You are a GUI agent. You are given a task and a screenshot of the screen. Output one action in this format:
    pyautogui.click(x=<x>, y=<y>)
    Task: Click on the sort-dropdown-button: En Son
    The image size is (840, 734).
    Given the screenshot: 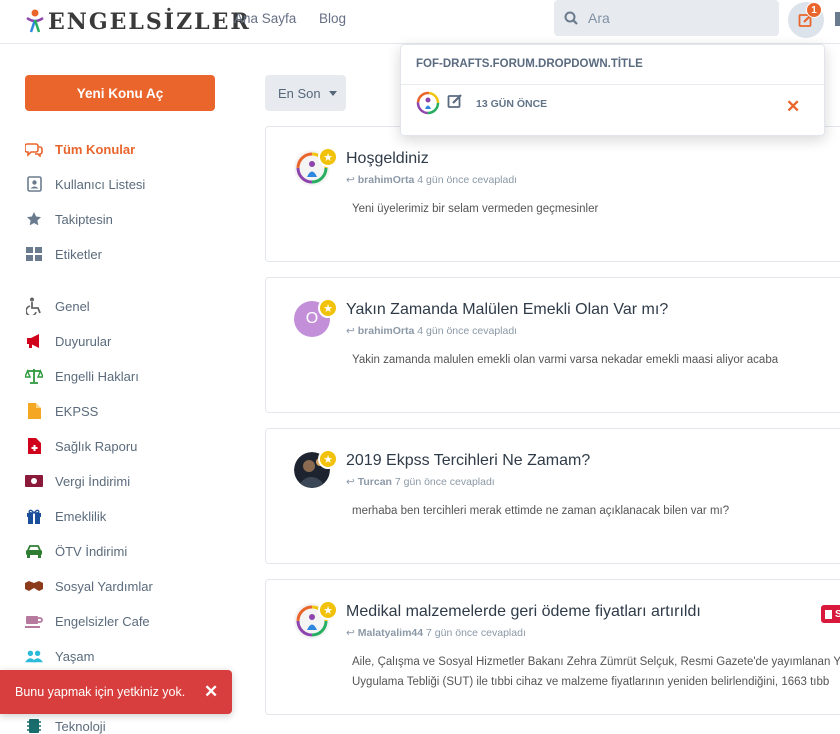 What is the action you would take?
    pyautogui.click(x=305, y=93)
    